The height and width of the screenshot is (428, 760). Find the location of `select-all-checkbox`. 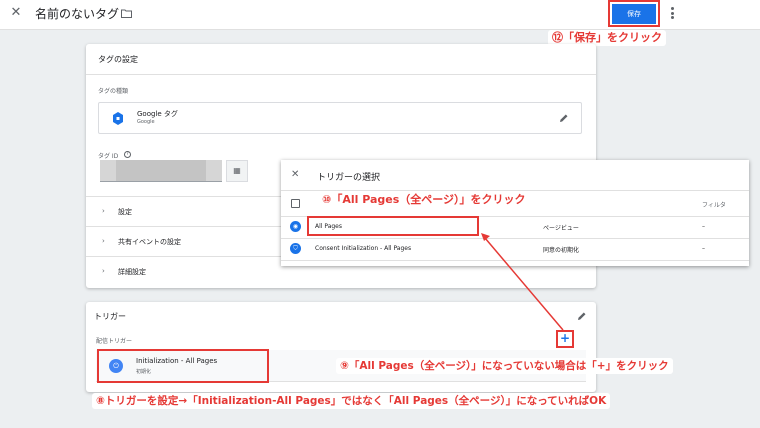

select-all-checkbox is located at coordinates (295, 203).